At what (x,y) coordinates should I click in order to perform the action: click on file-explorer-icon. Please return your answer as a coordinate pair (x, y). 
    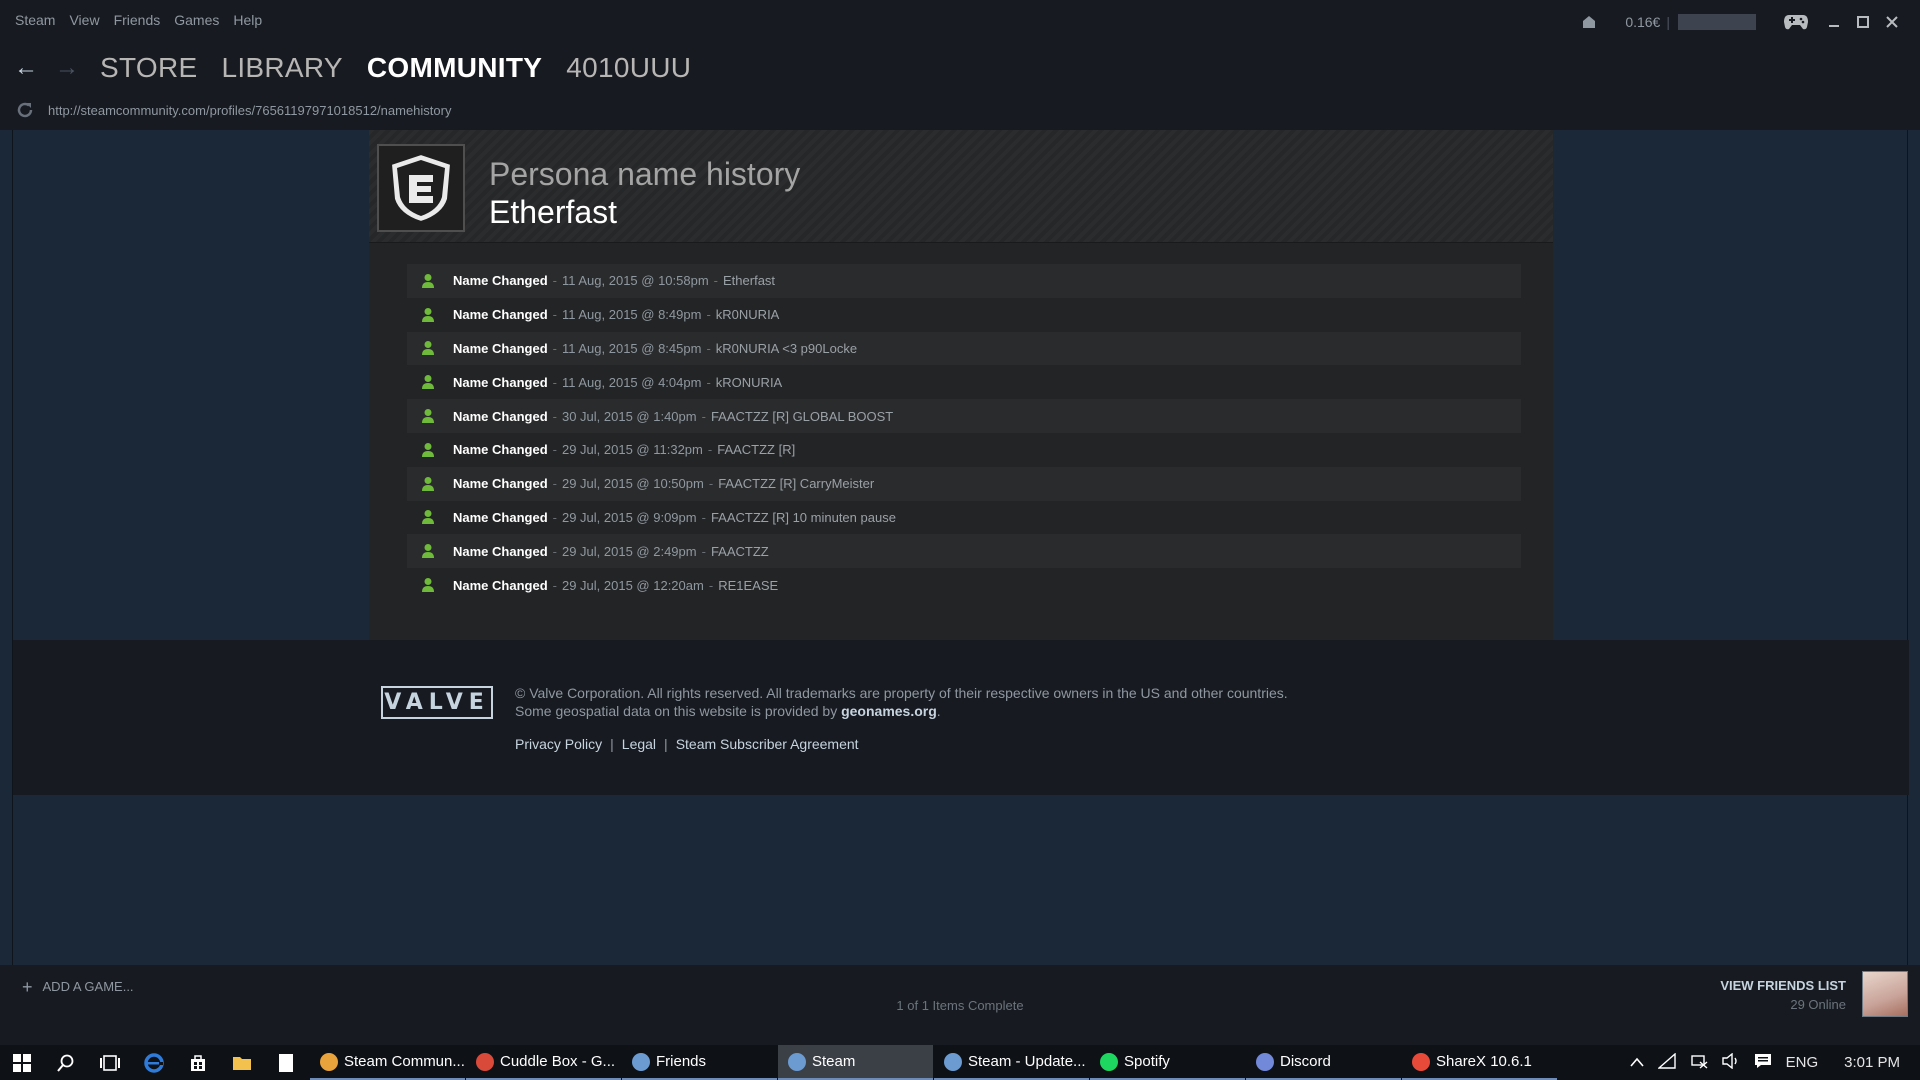
    Looking at the image, I should click on (242, 1062).